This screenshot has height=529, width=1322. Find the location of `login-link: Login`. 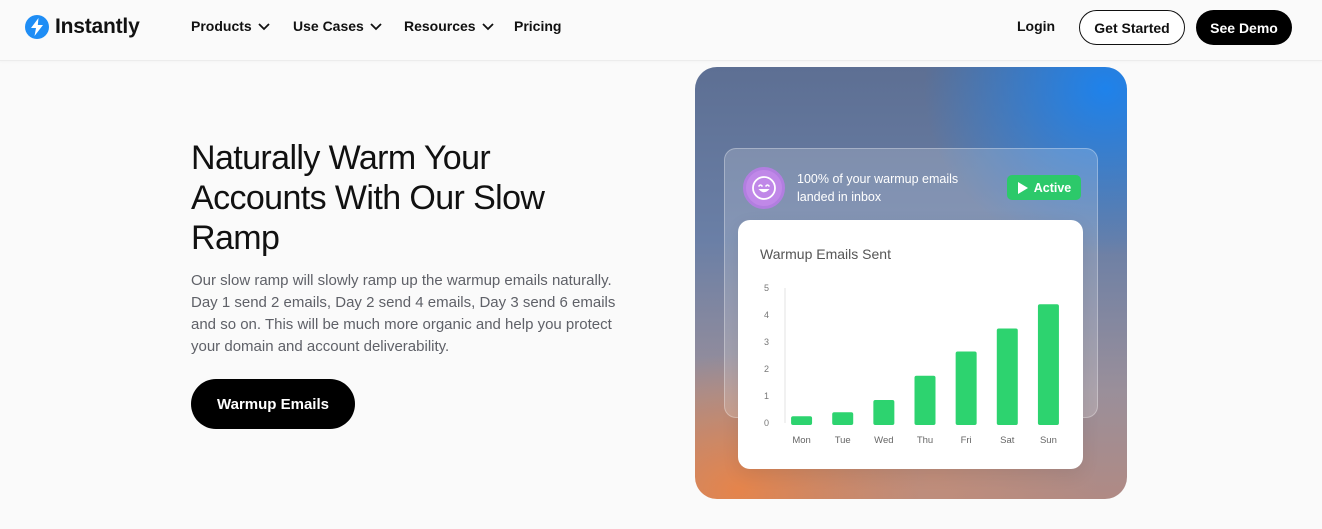

login-link: Login is located at coordinates (1036, 26).